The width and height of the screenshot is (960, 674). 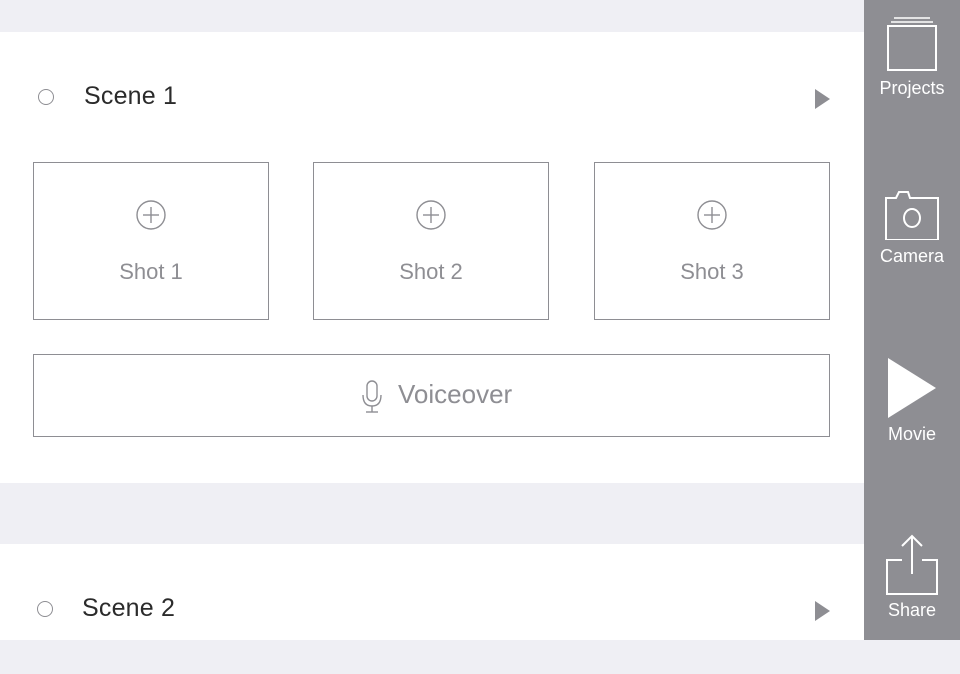 What do you see at coordinates (431, 241) in the screenshot?
I see `add-shot-button: Shot 2` at bounding box center [431, 241].